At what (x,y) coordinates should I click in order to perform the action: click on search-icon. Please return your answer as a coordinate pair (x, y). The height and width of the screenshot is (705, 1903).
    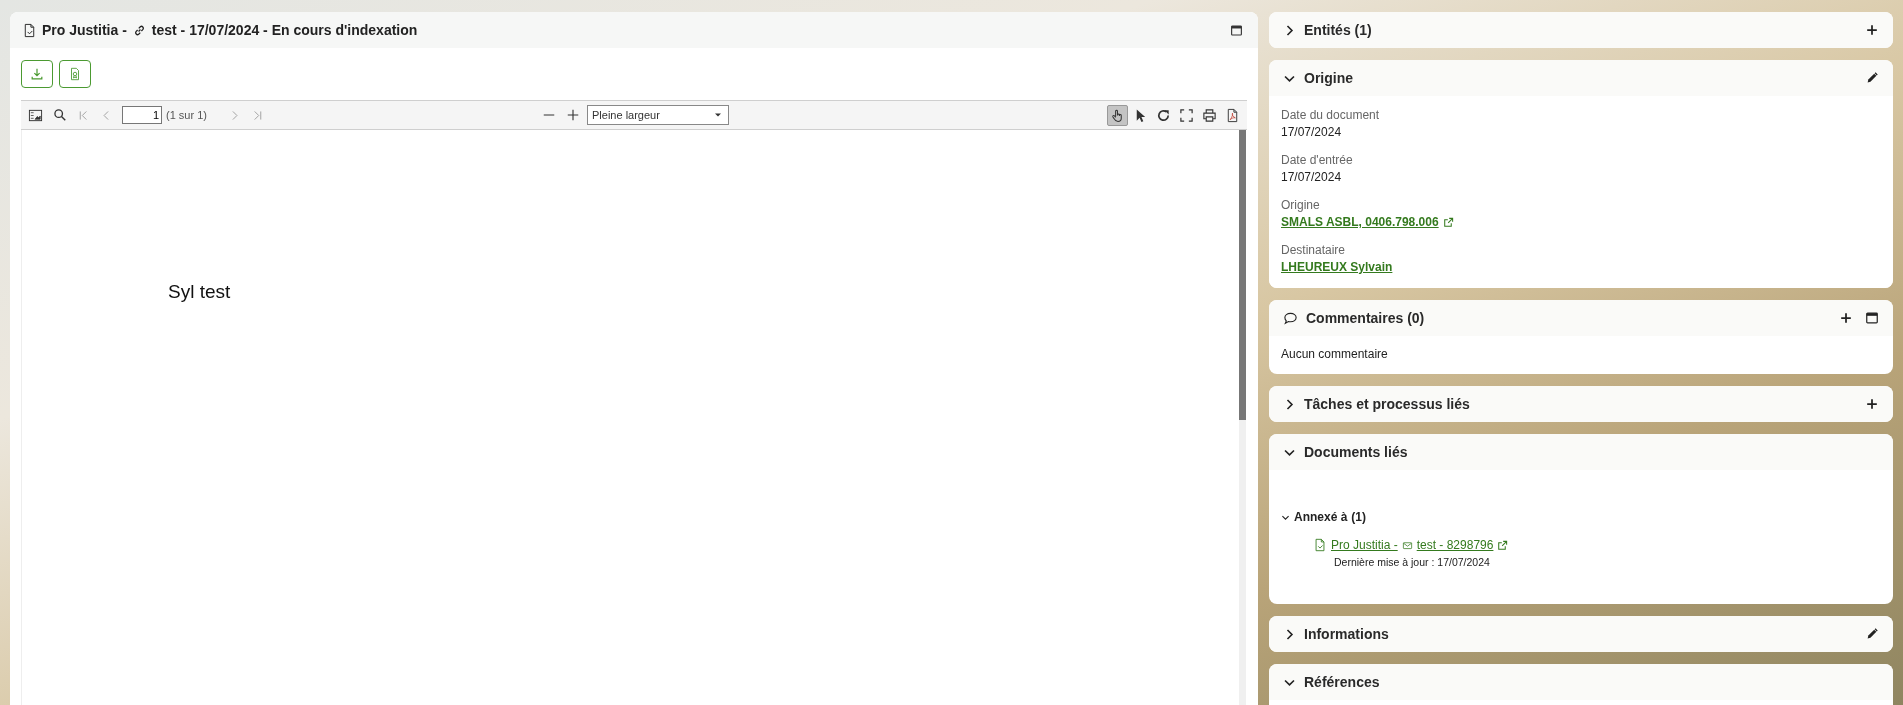
    Looking at the image, I should click on (60, 115).